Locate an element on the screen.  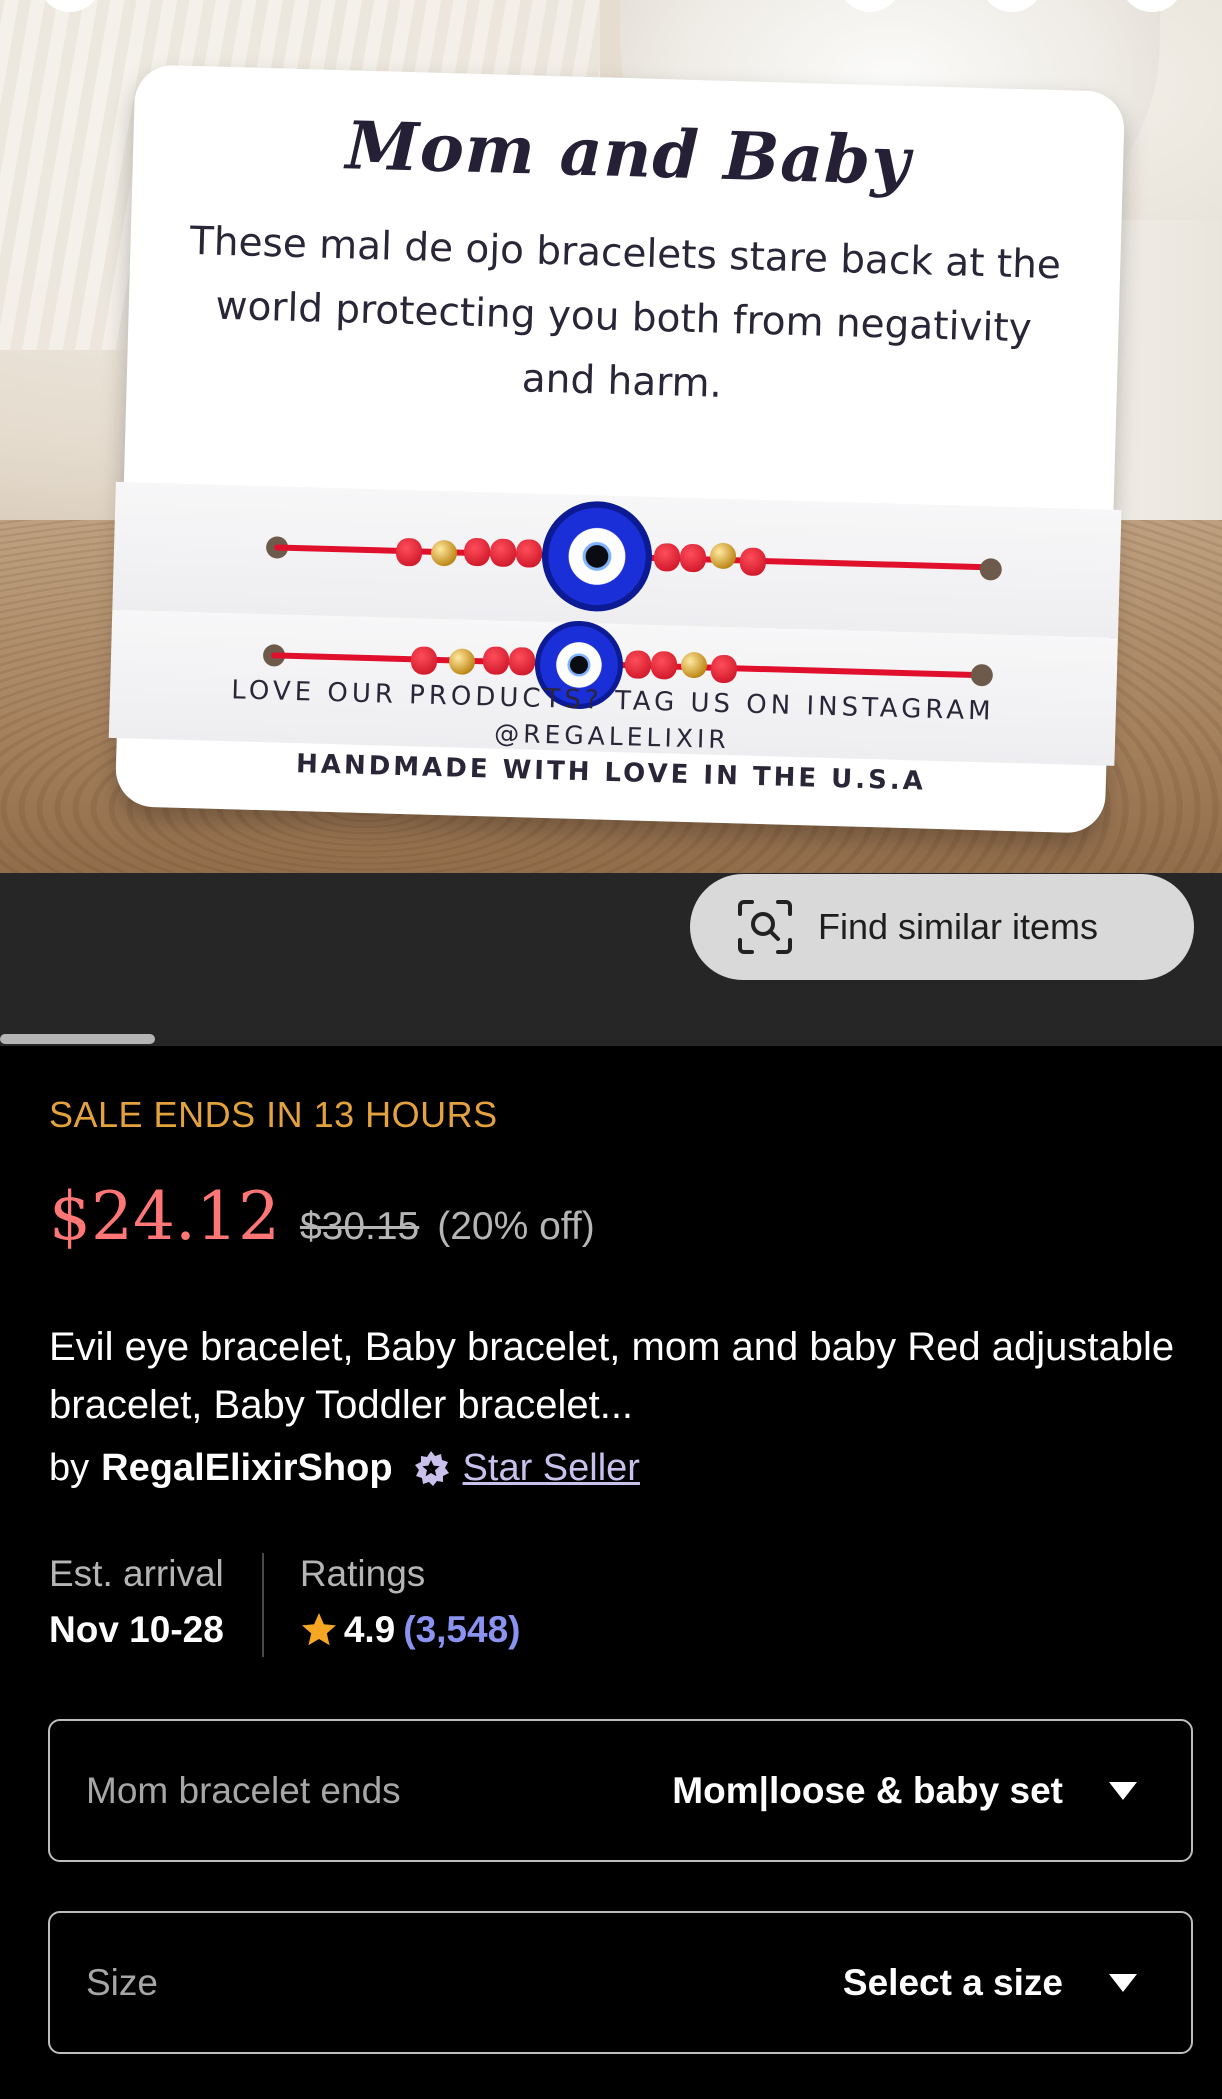
seller-row: by RegalElixirShop Star Seller is located at coordinates (344, 1468).